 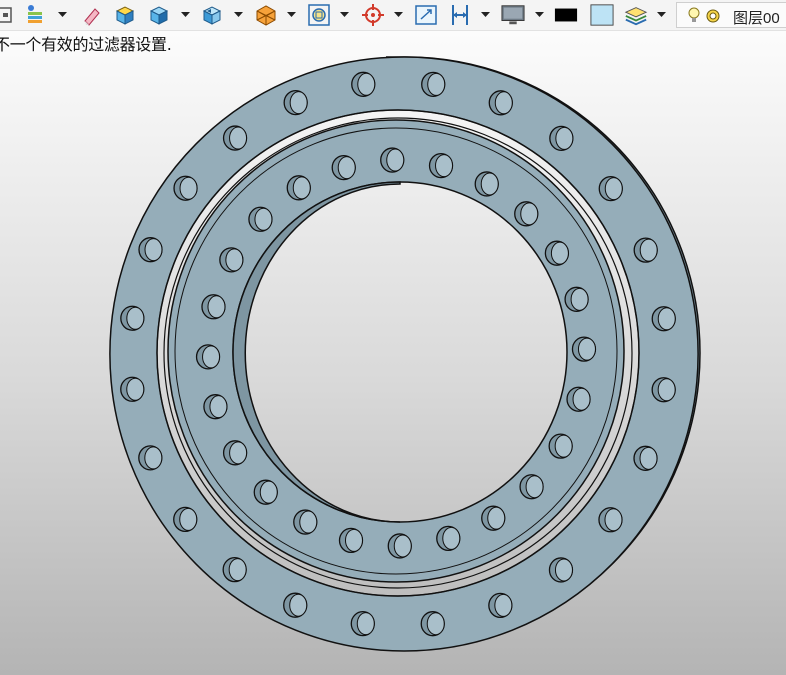 What do you see at coordinates (636, 15) in the screenshot?
I see `layers-icon` at bounding box center [636, 15].